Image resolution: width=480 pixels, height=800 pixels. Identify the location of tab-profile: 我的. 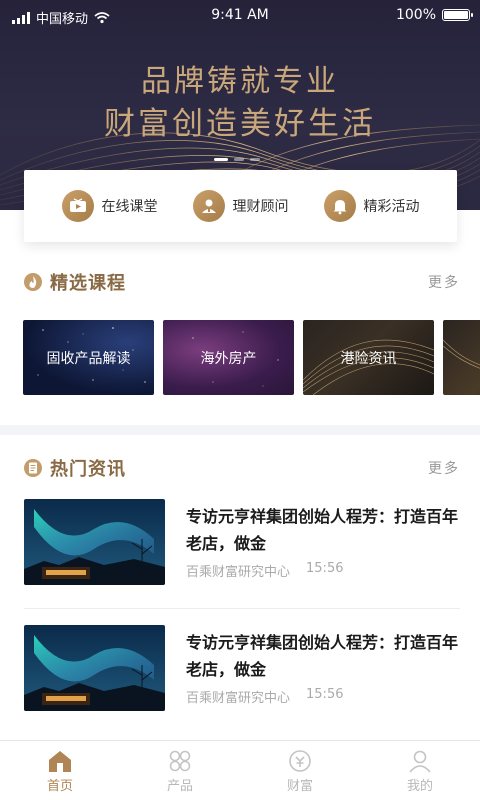
(420, 770).